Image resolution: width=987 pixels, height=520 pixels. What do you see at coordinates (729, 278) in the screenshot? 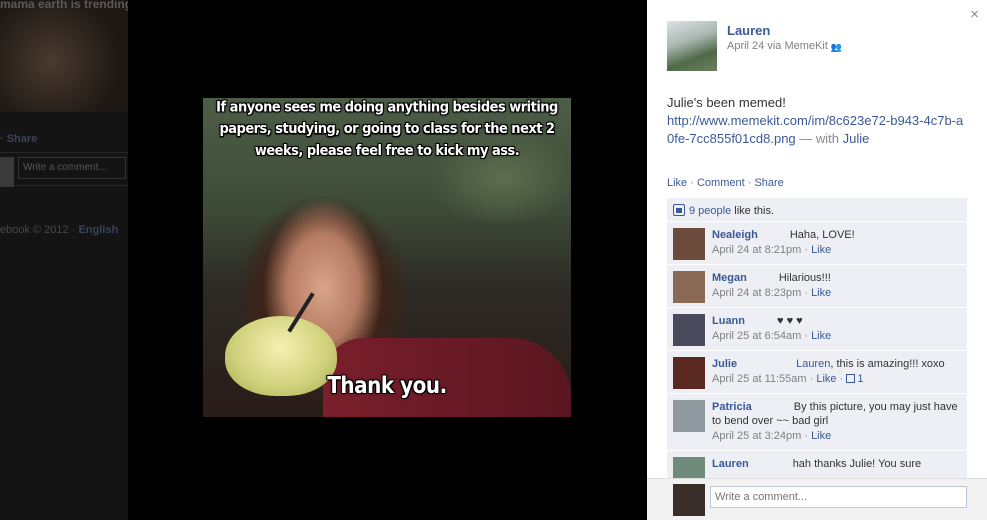
I see `commenter-name: Megan` at bounding box center [729, 278].